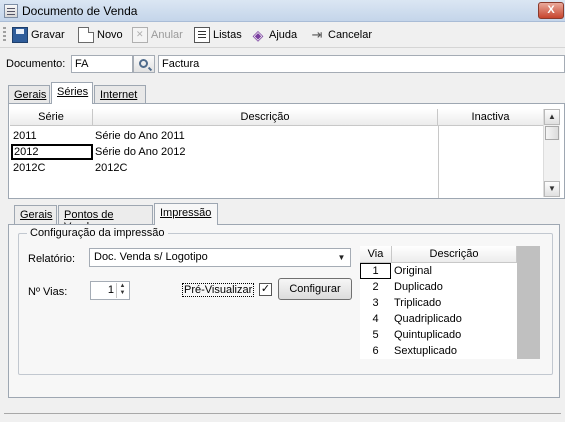 This screenshot has width=565, height=422. I want to click on save-icon, so click(20, 35).